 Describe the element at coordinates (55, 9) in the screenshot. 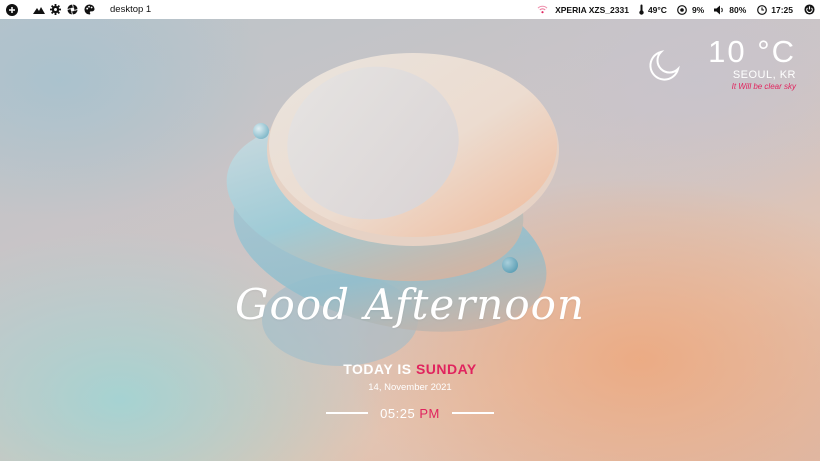

I see `gear-icon` at that location.